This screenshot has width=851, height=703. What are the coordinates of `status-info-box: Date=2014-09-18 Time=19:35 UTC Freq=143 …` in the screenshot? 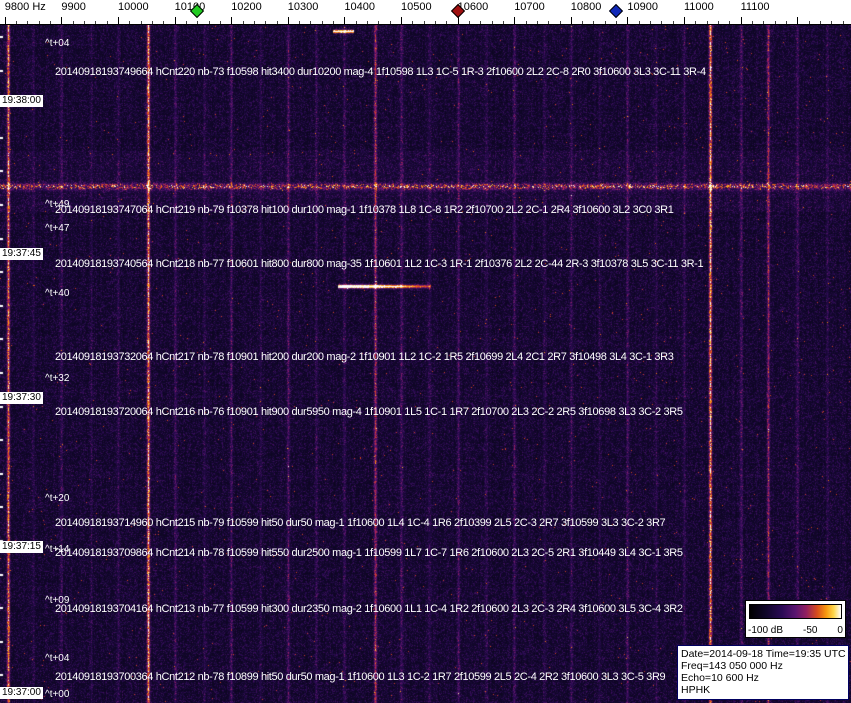 It's located at (763, 672).